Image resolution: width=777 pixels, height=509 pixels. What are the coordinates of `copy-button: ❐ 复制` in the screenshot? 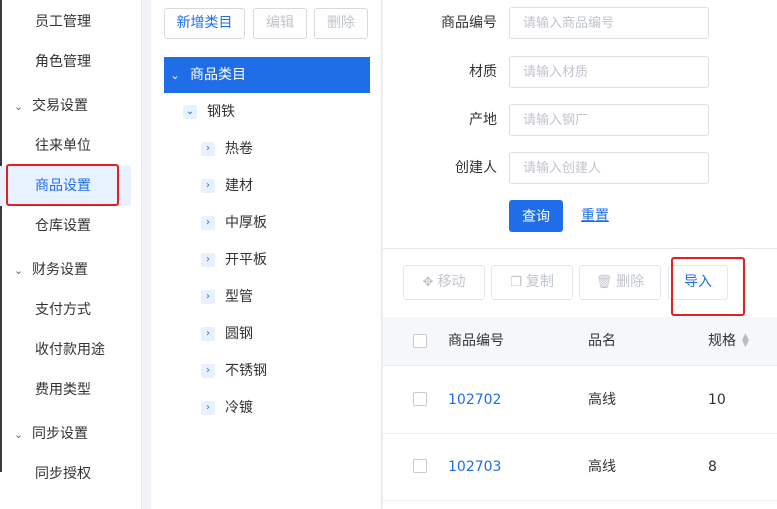 It's located at (532, 282).